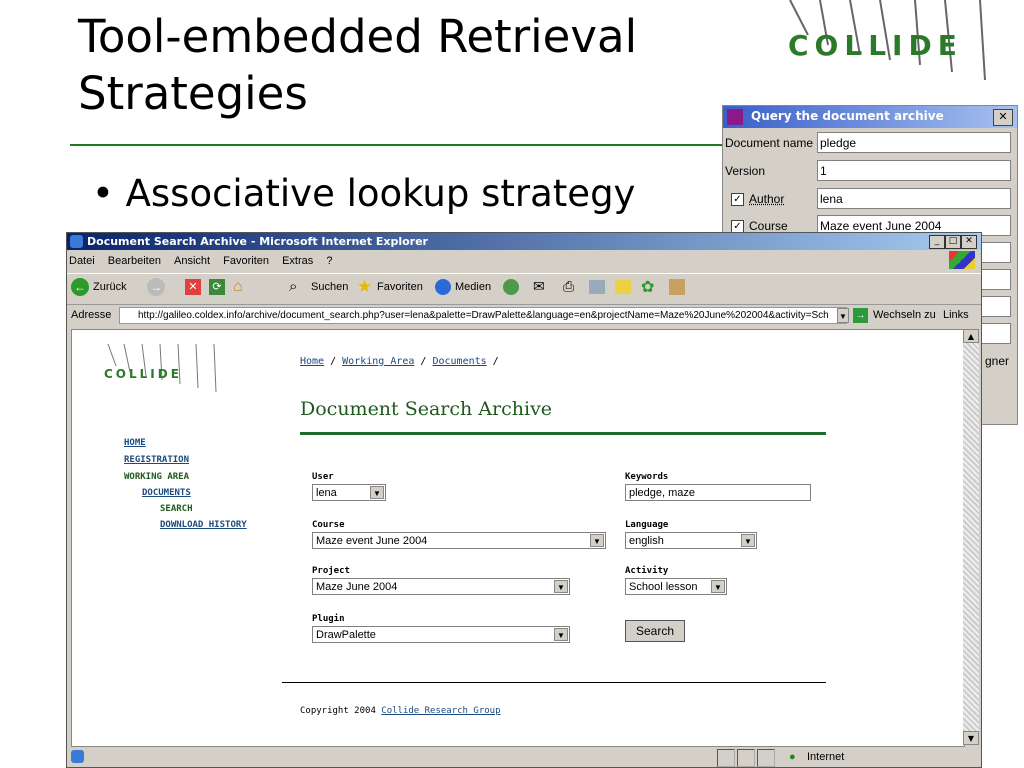 This screenshot has width=1024, height=768. Describe the element at coordinates (597, 287) in the screenshot. I see `edit-icon` at that location.